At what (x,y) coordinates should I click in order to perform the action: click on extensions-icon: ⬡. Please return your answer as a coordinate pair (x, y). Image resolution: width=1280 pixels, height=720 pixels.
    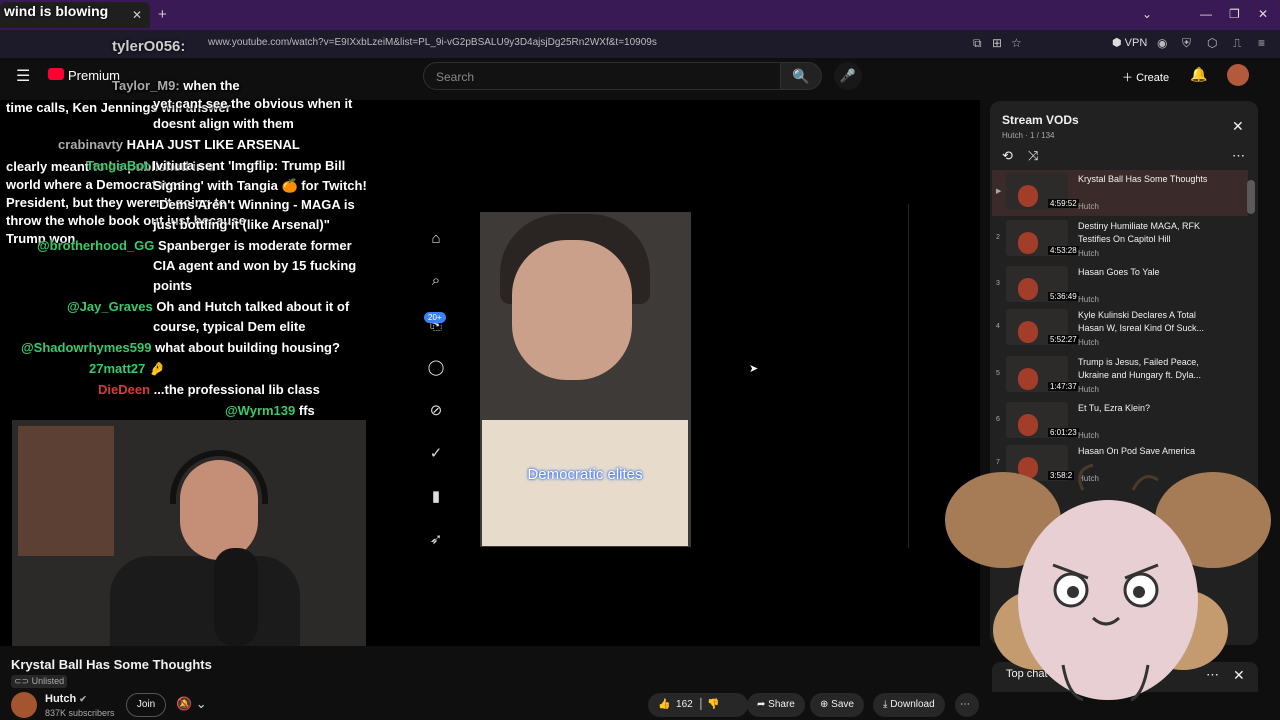
    Looking at the image, I should click on (1212, 43).